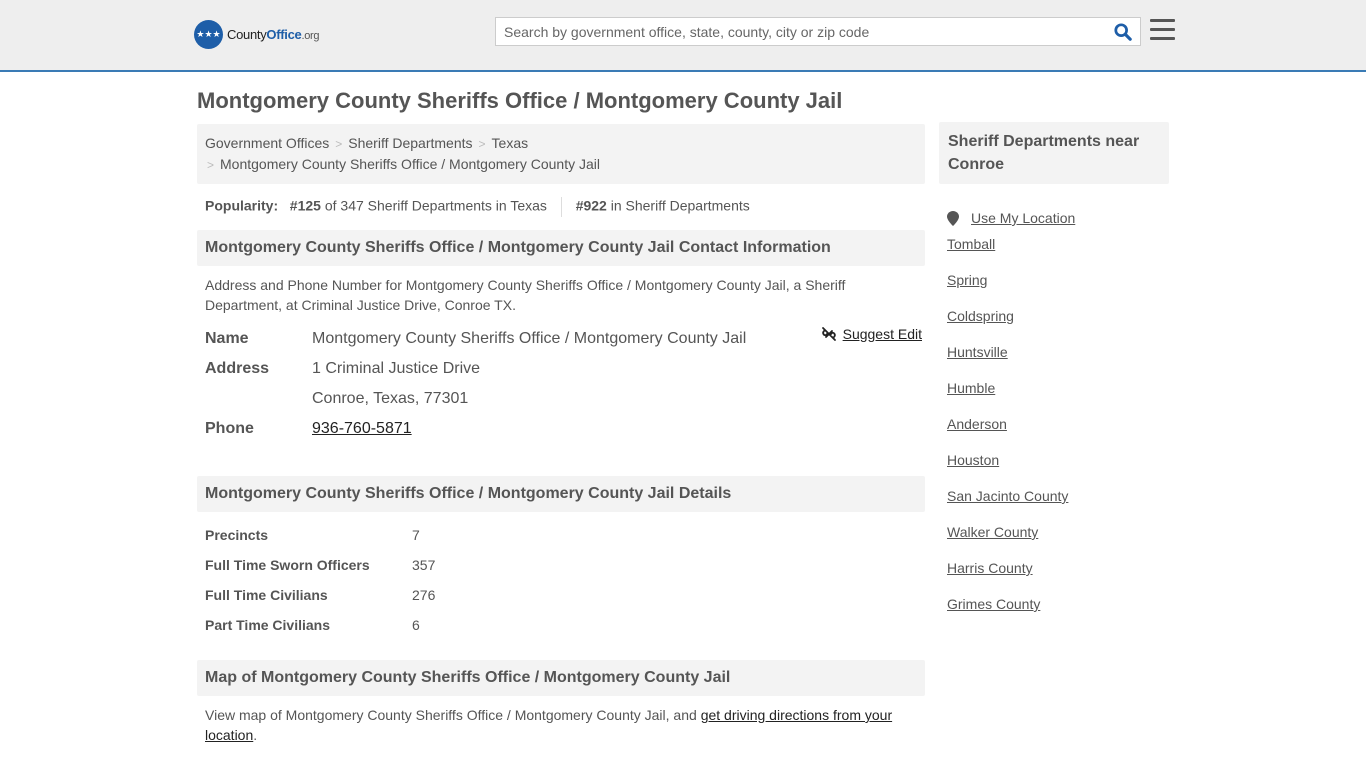 The height and width of the screenshot is (768, 1366). I want to click on state-rank-text: of 347 Sheriff Departments in Texas, so click(435, 205).